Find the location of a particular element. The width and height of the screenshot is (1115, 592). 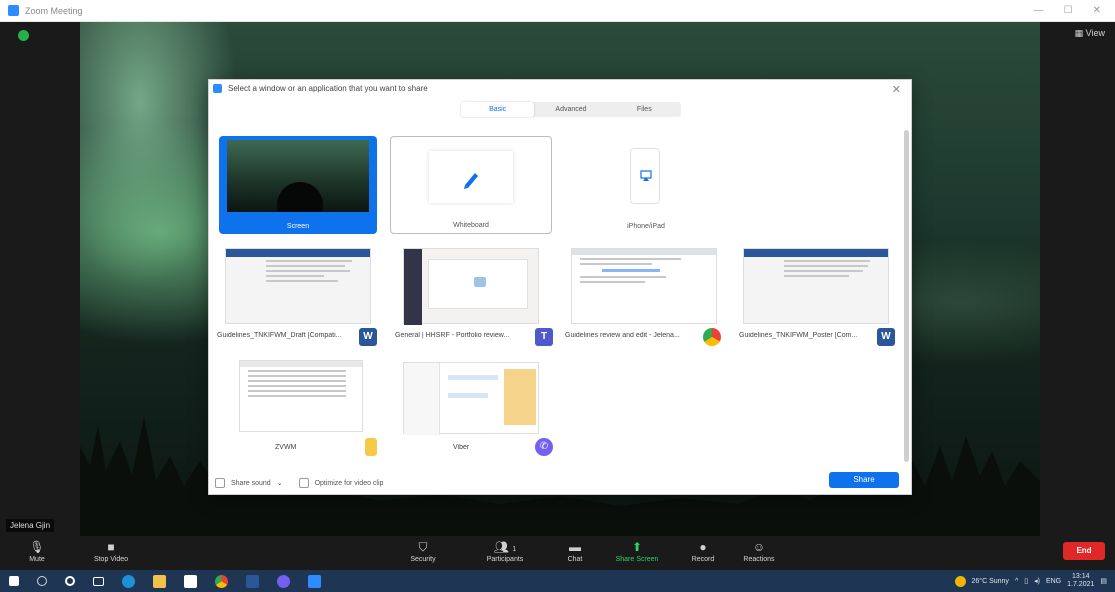

close-window-icon: ✕ is located at coordinates (1097, 10).